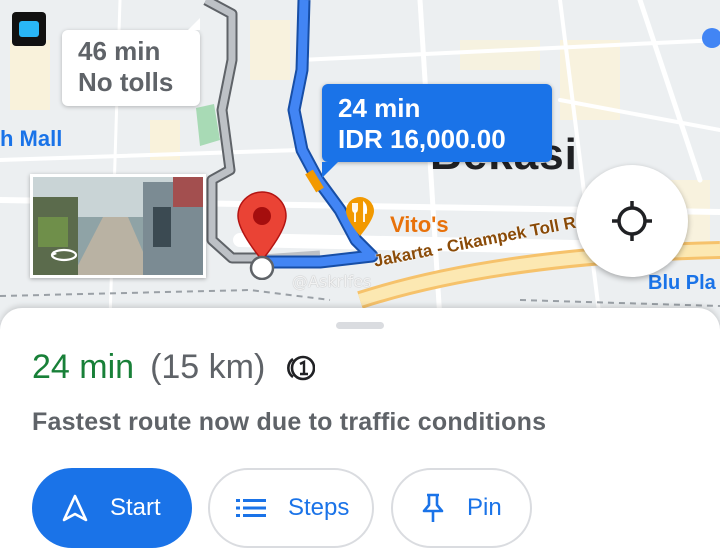 This screenshot has width=720, height=559. What do you see at coordinates (433, 508) in the screenshot?
I see `pushpin-icon` at bounding box center [433, 508].